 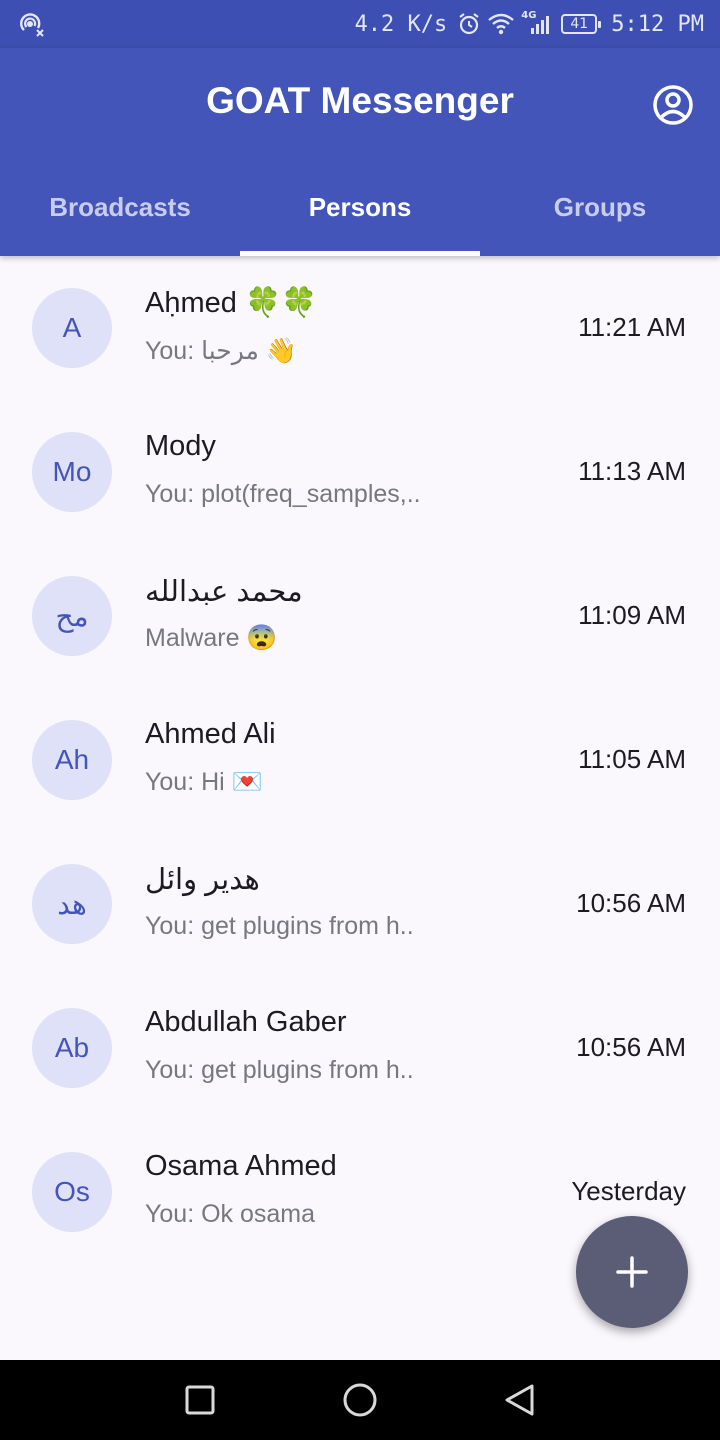 I want to click on app-bar: GOAT Messenger Broadcasts Persons Groups, so click(x=360, y=152).